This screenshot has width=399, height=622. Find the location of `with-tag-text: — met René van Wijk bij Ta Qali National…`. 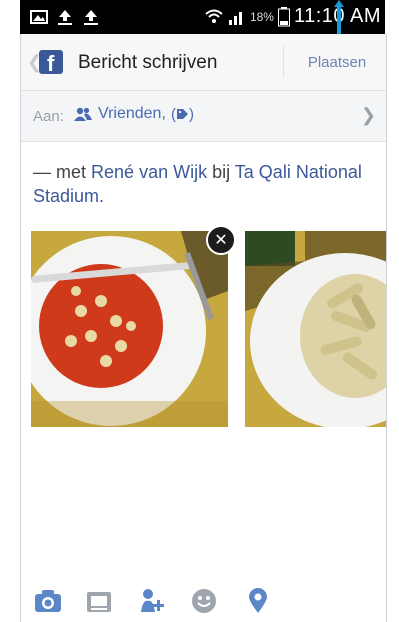

with-tag-text: — met René van Wijk bij Ta Qali National… is located at coordinates (203, 184).